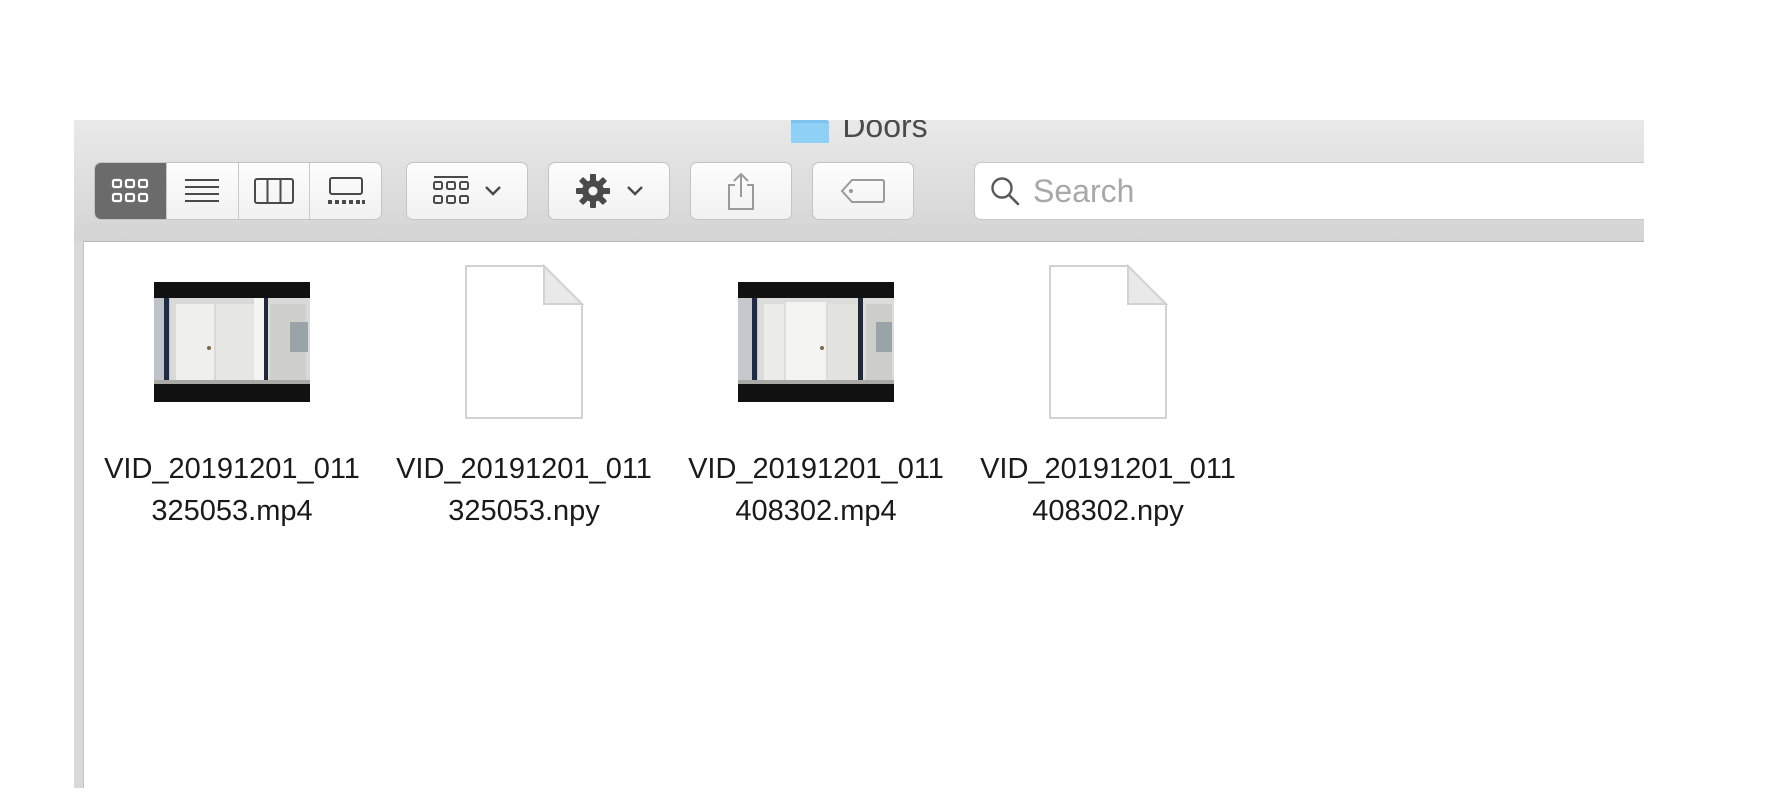 The height and width of the screenshot is (811, 1783). I want to click on view-mode-control, so click(238, 191).